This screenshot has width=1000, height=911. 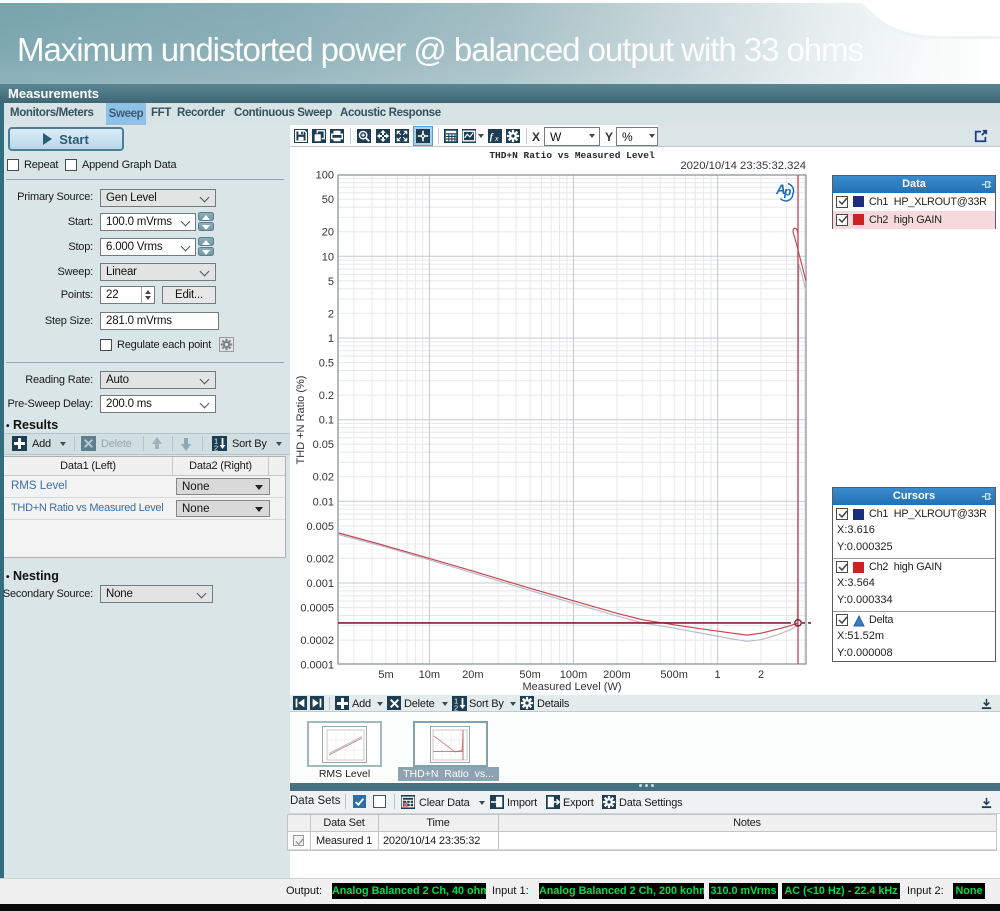 What do you see at coordinates (326, 396) in the screenshot?
I see `svg-text: 0.2` at bounding box center [326, 396].